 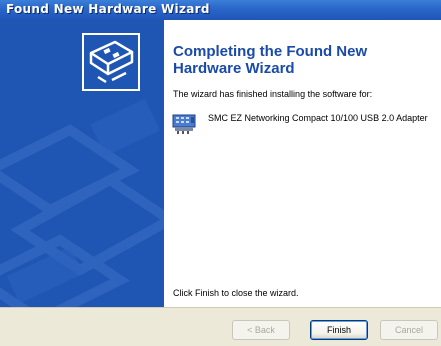 I want to click on title-bar: Found New Hardware Wizard, so click(x=220, y=10).